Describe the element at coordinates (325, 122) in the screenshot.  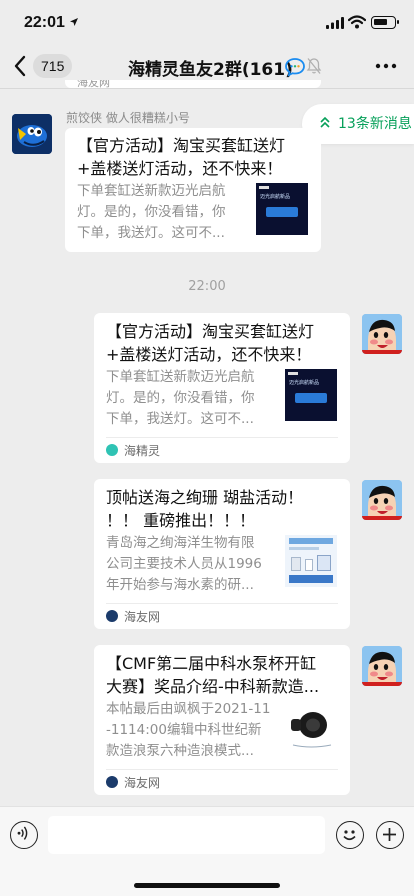
I see `double-chevron-up-icon` at that location.